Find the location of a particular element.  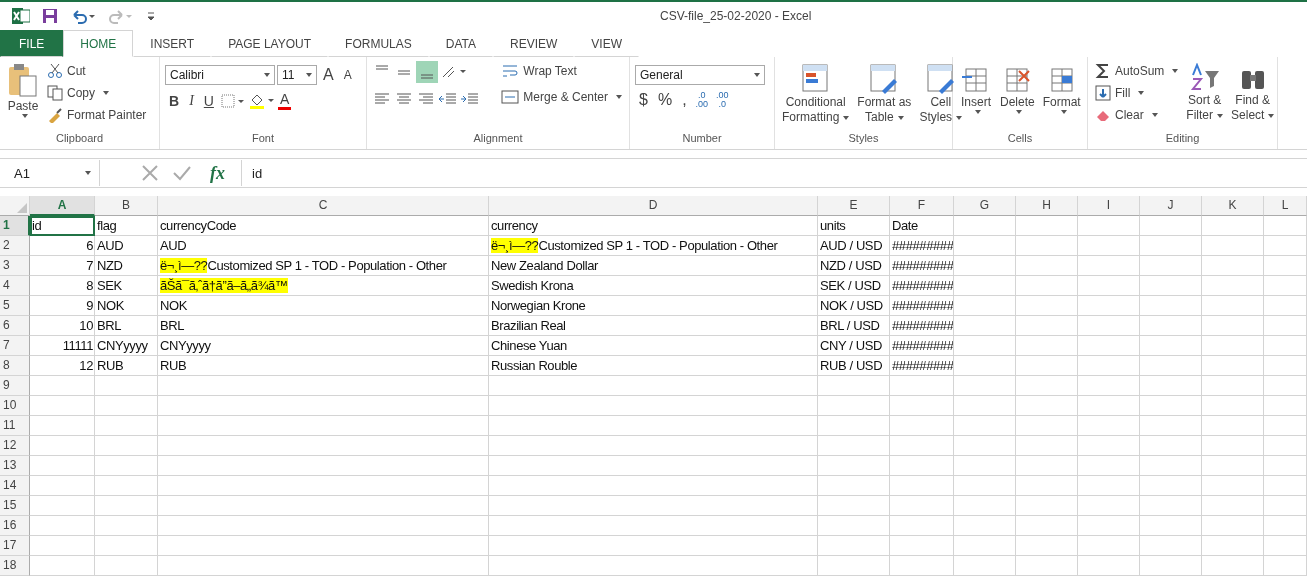

bottom-align-icon is located at coordinates (427, 72).